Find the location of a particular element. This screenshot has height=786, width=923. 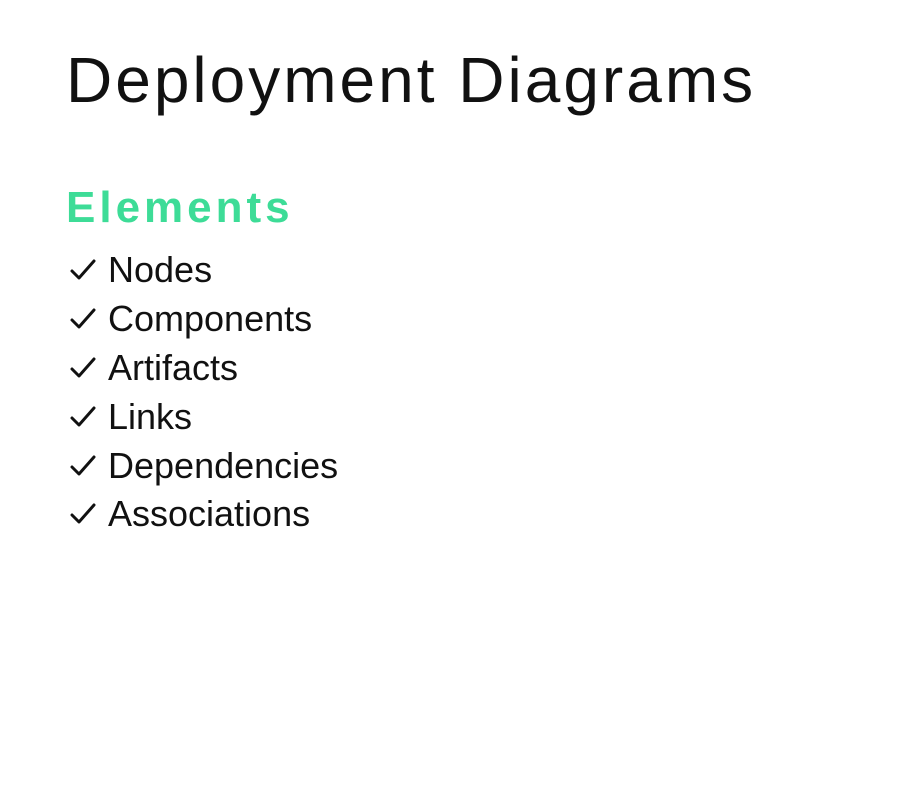

list-item: Dependencies is located at coordinates (491, 465).